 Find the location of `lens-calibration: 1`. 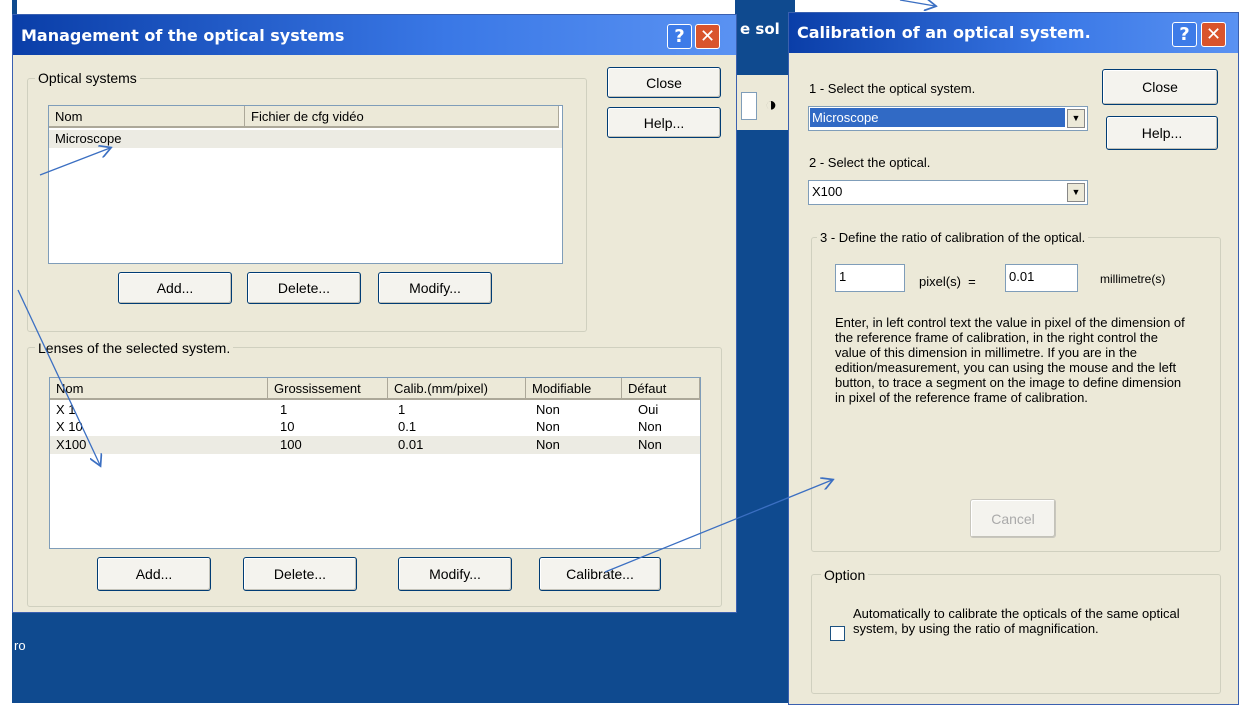

lens-calibration: 1 is located at coordinates (402, 409).